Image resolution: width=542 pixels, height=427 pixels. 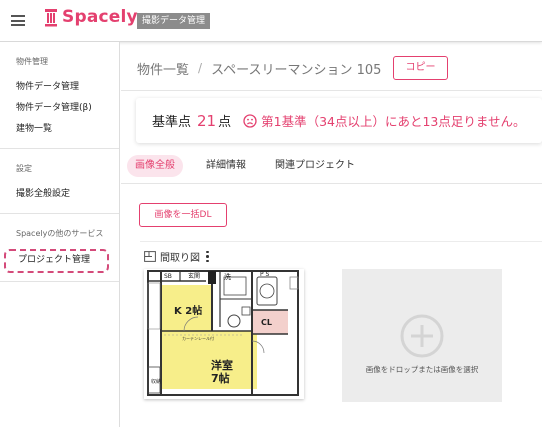 I want to click on sad-face-icon, so click(x=250, y=120).